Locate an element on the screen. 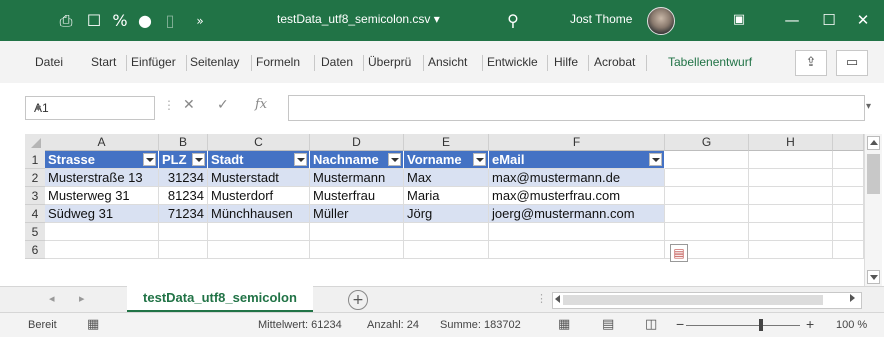  tab-formeln: Formeln is located at coordinates (278, 62).